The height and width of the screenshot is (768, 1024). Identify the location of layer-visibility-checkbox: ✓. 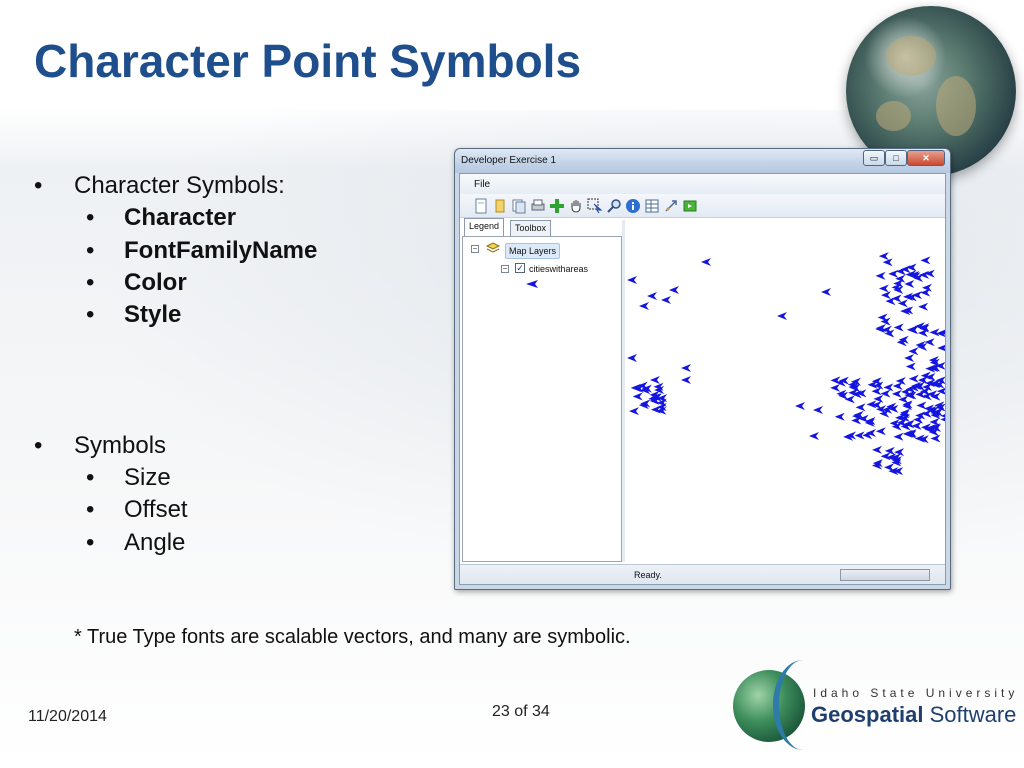
(520, 268).